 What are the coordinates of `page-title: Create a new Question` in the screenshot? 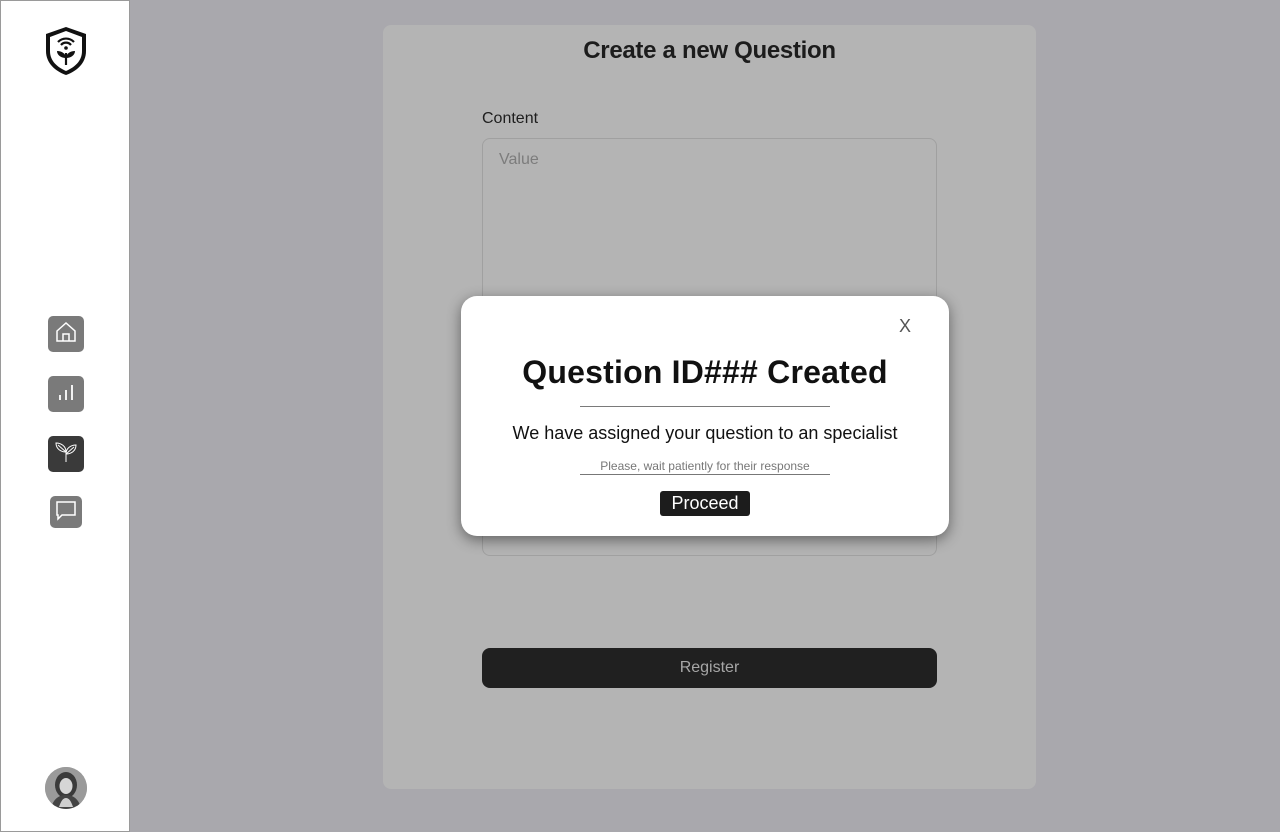 It's located at (709, 50).